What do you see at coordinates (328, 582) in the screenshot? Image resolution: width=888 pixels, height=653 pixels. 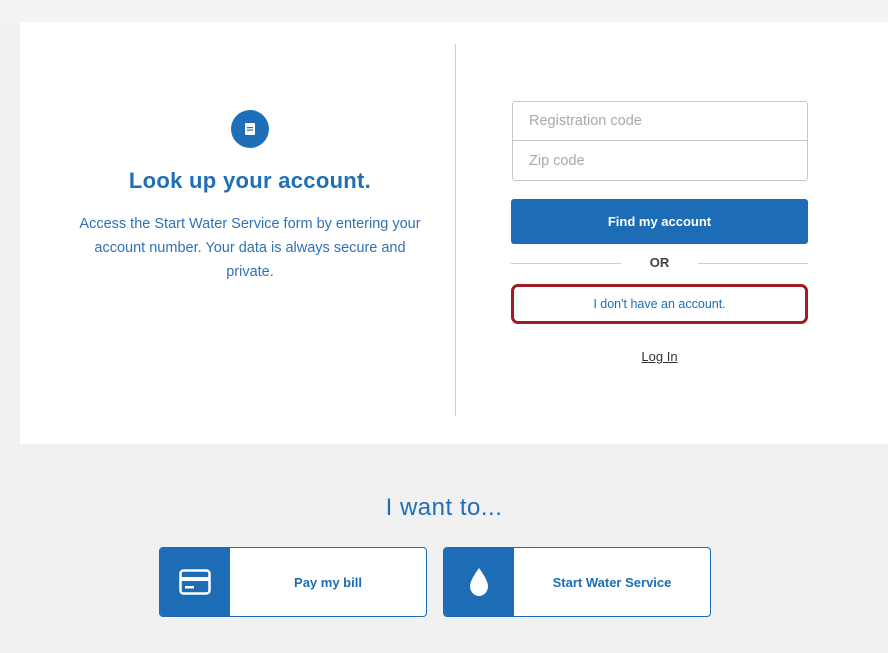 I see `pay-bill-label: Pay my bill` at bounding box center [328, 582].